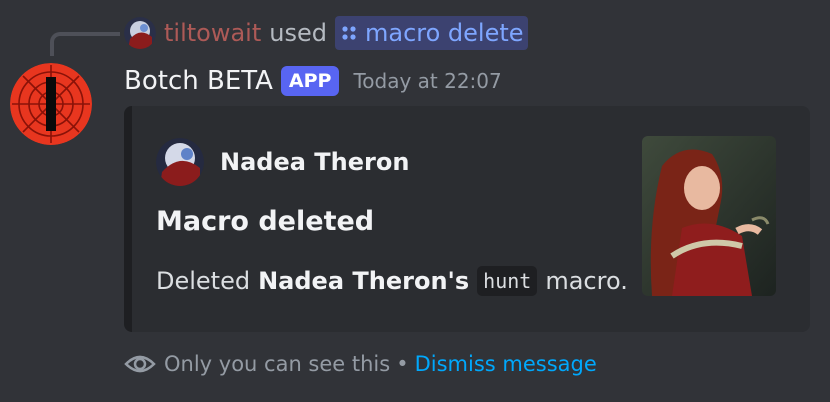  I want to click on embed-thumbnail, so click(709, 216).